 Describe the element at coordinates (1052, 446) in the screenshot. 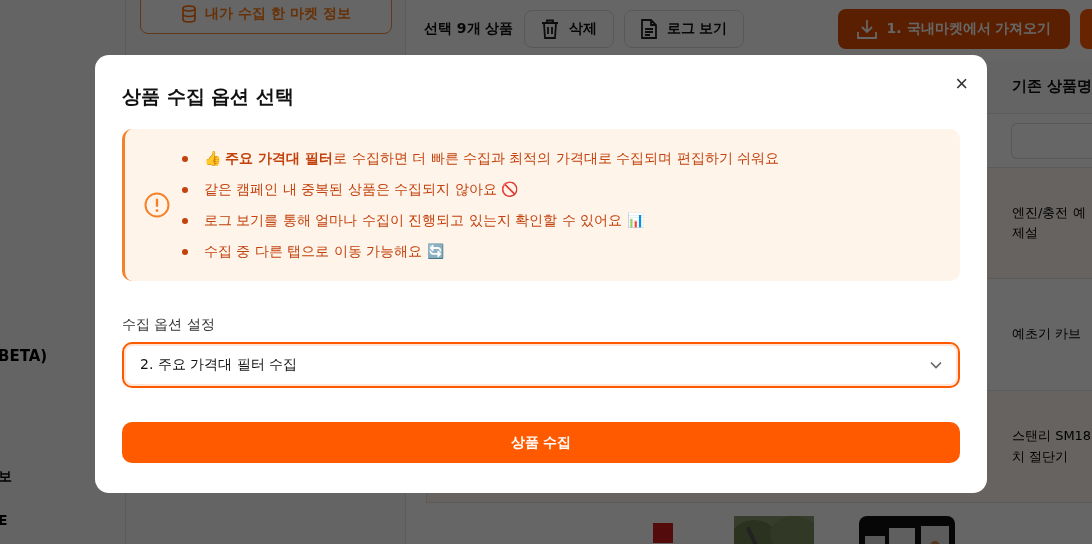

I see `product-name: 스탠리 SM18 치 절단기` at that location.